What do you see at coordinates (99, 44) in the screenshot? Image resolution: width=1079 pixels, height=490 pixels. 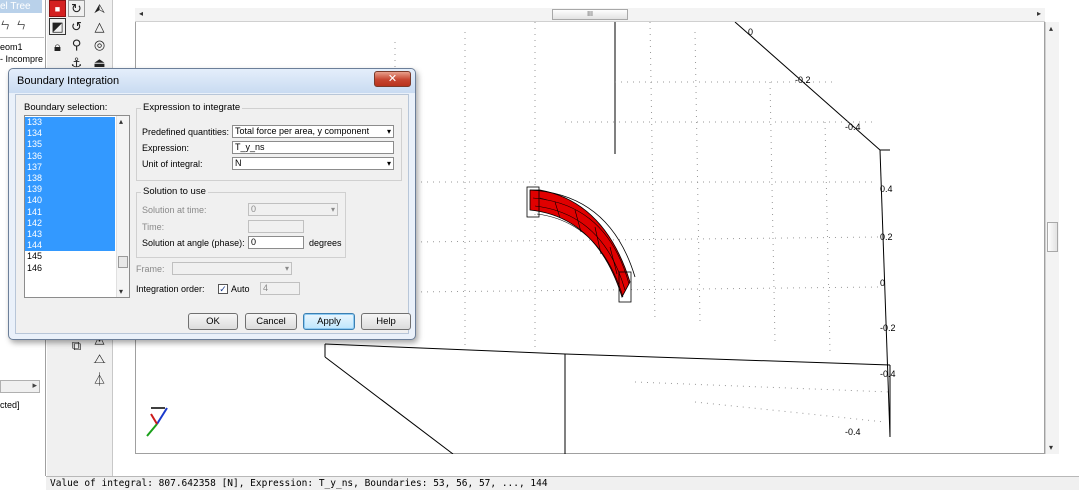 I see `spiral-icon: ◎` at bounding box center [99, 44].